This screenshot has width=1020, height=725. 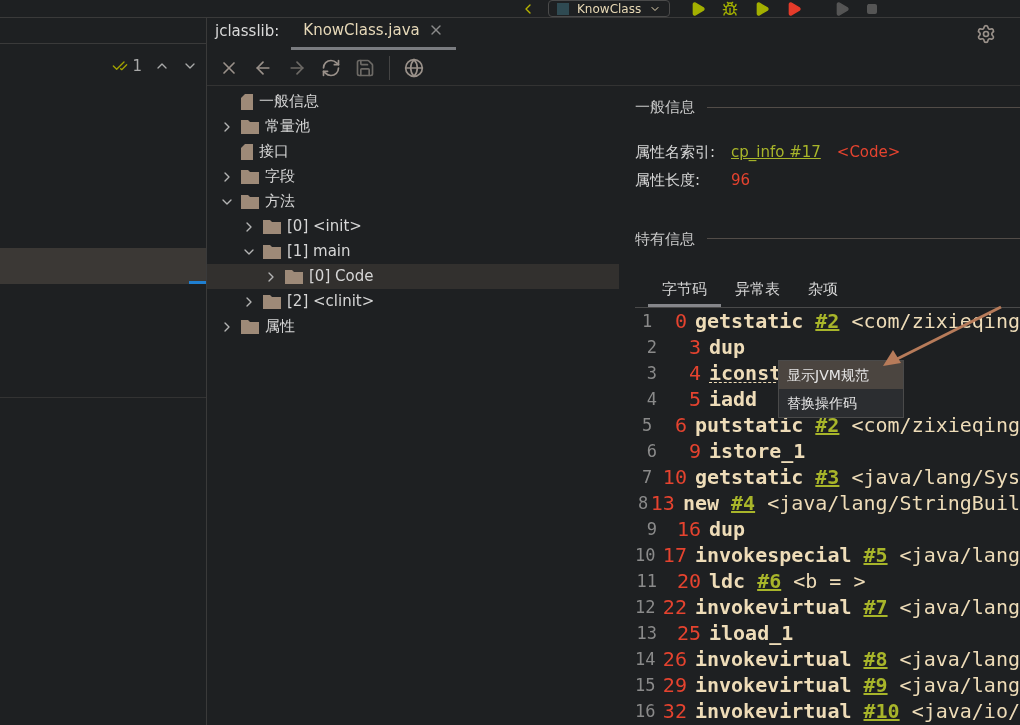 I want to click on bytecode-tab: 杂项, so click(x=823, y=292).